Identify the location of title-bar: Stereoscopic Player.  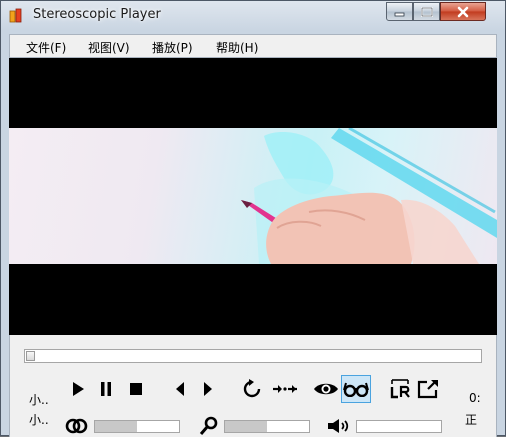
(253, 16).